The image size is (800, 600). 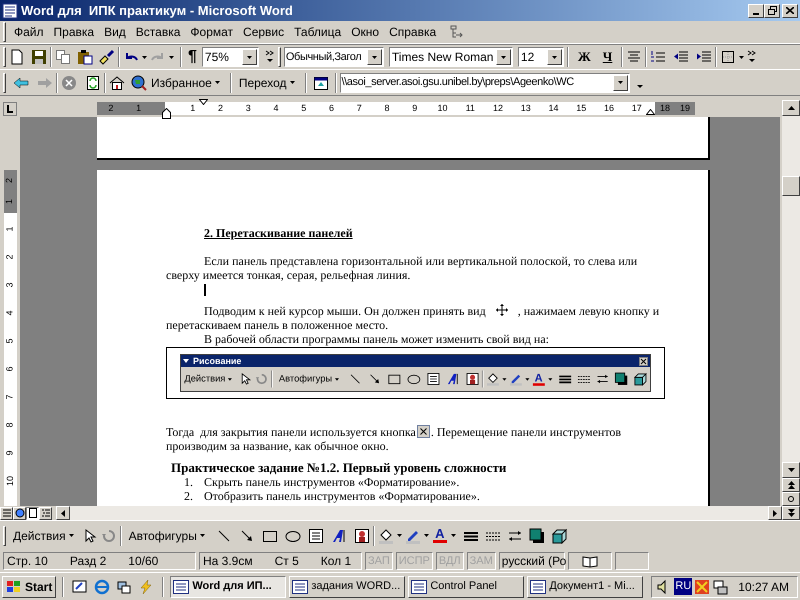 I want to click on menu-item: Справка, so click(x=413, y=32).